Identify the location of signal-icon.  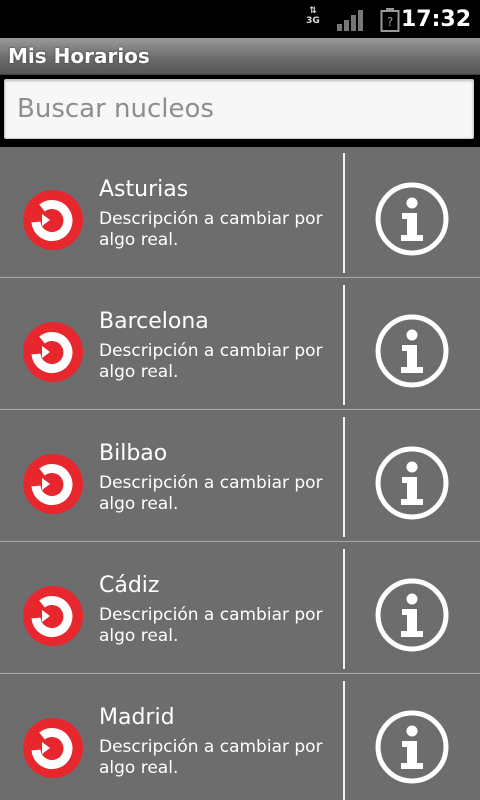
(350, 20).